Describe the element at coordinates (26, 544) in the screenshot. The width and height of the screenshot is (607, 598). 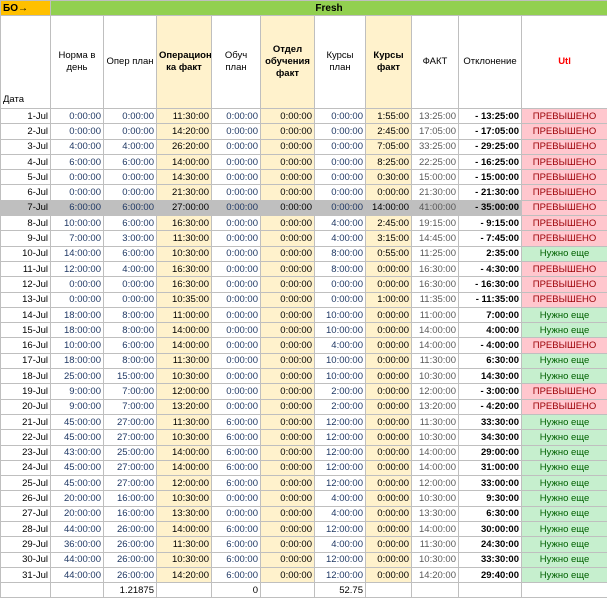
I see `cell-date: 29-Jul` at that location.